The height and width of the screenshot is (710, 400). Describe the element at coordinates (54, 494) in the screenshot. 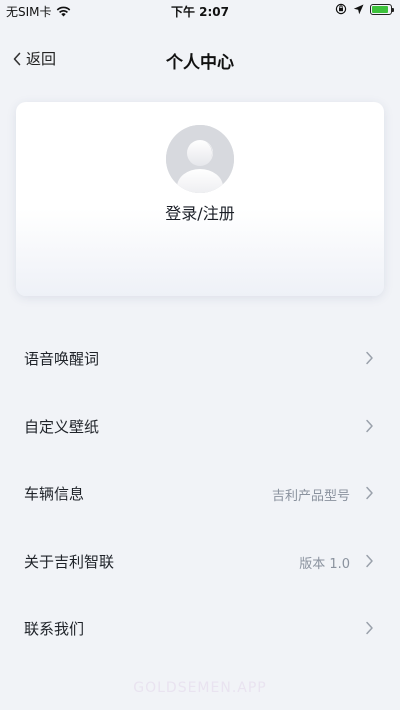

I see `menu-item-label: 车辆信息` at that location.